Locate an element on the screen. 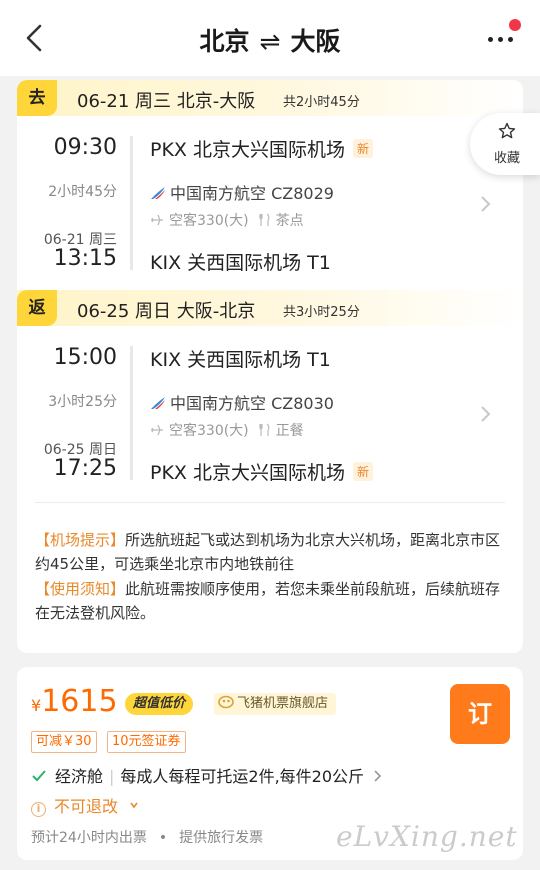 The height and width of the screenshot is (870, 540). return-arrive-airport: PKX 北京大兴国际机场新 is located at coordinates (261, 471).